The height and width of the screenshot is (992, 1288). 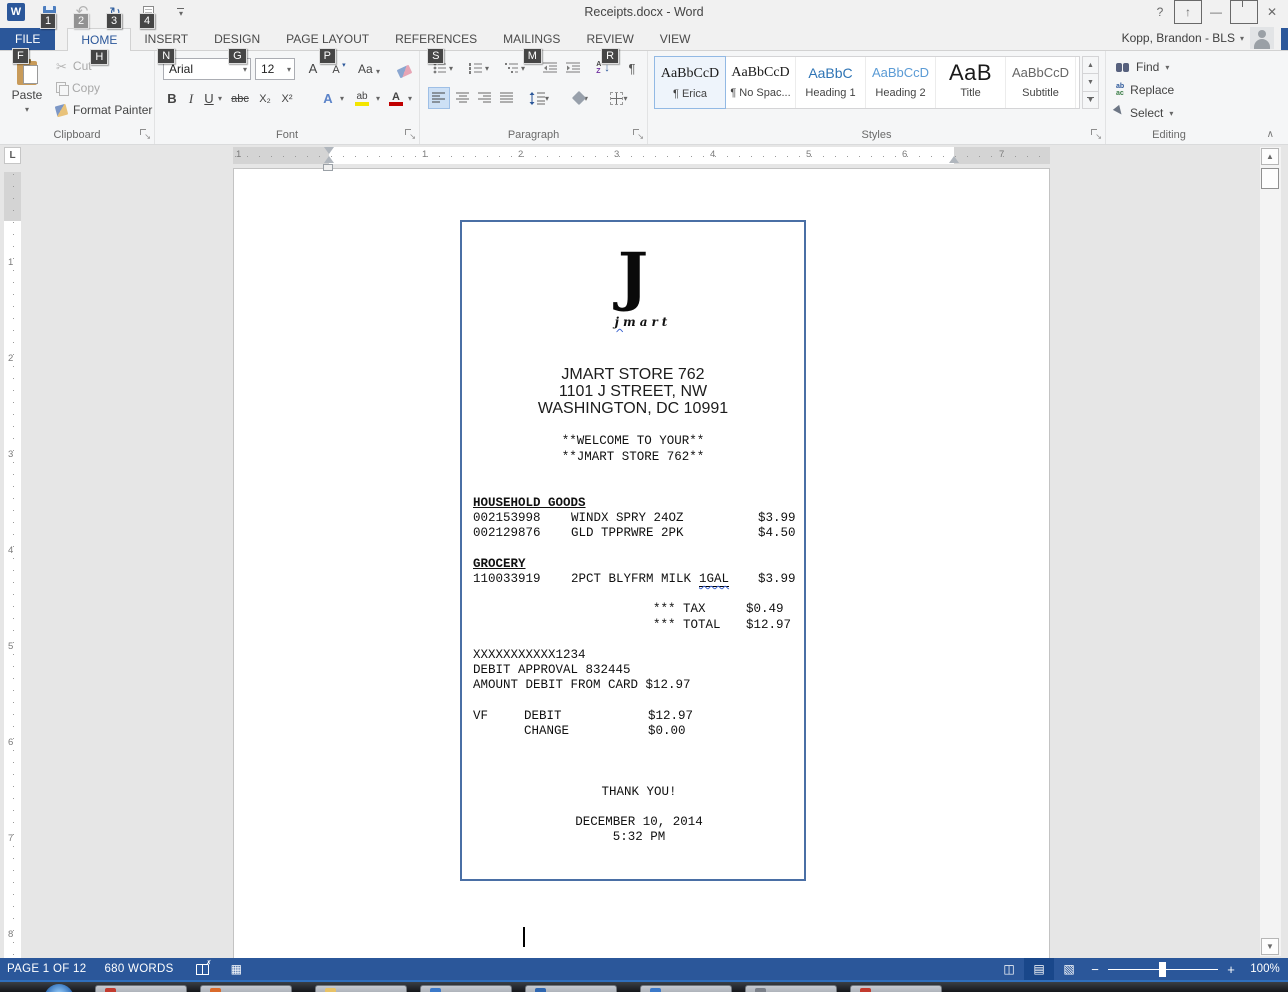 I want to click on zoom-slider-thumb, so click(x=1162, y=969).